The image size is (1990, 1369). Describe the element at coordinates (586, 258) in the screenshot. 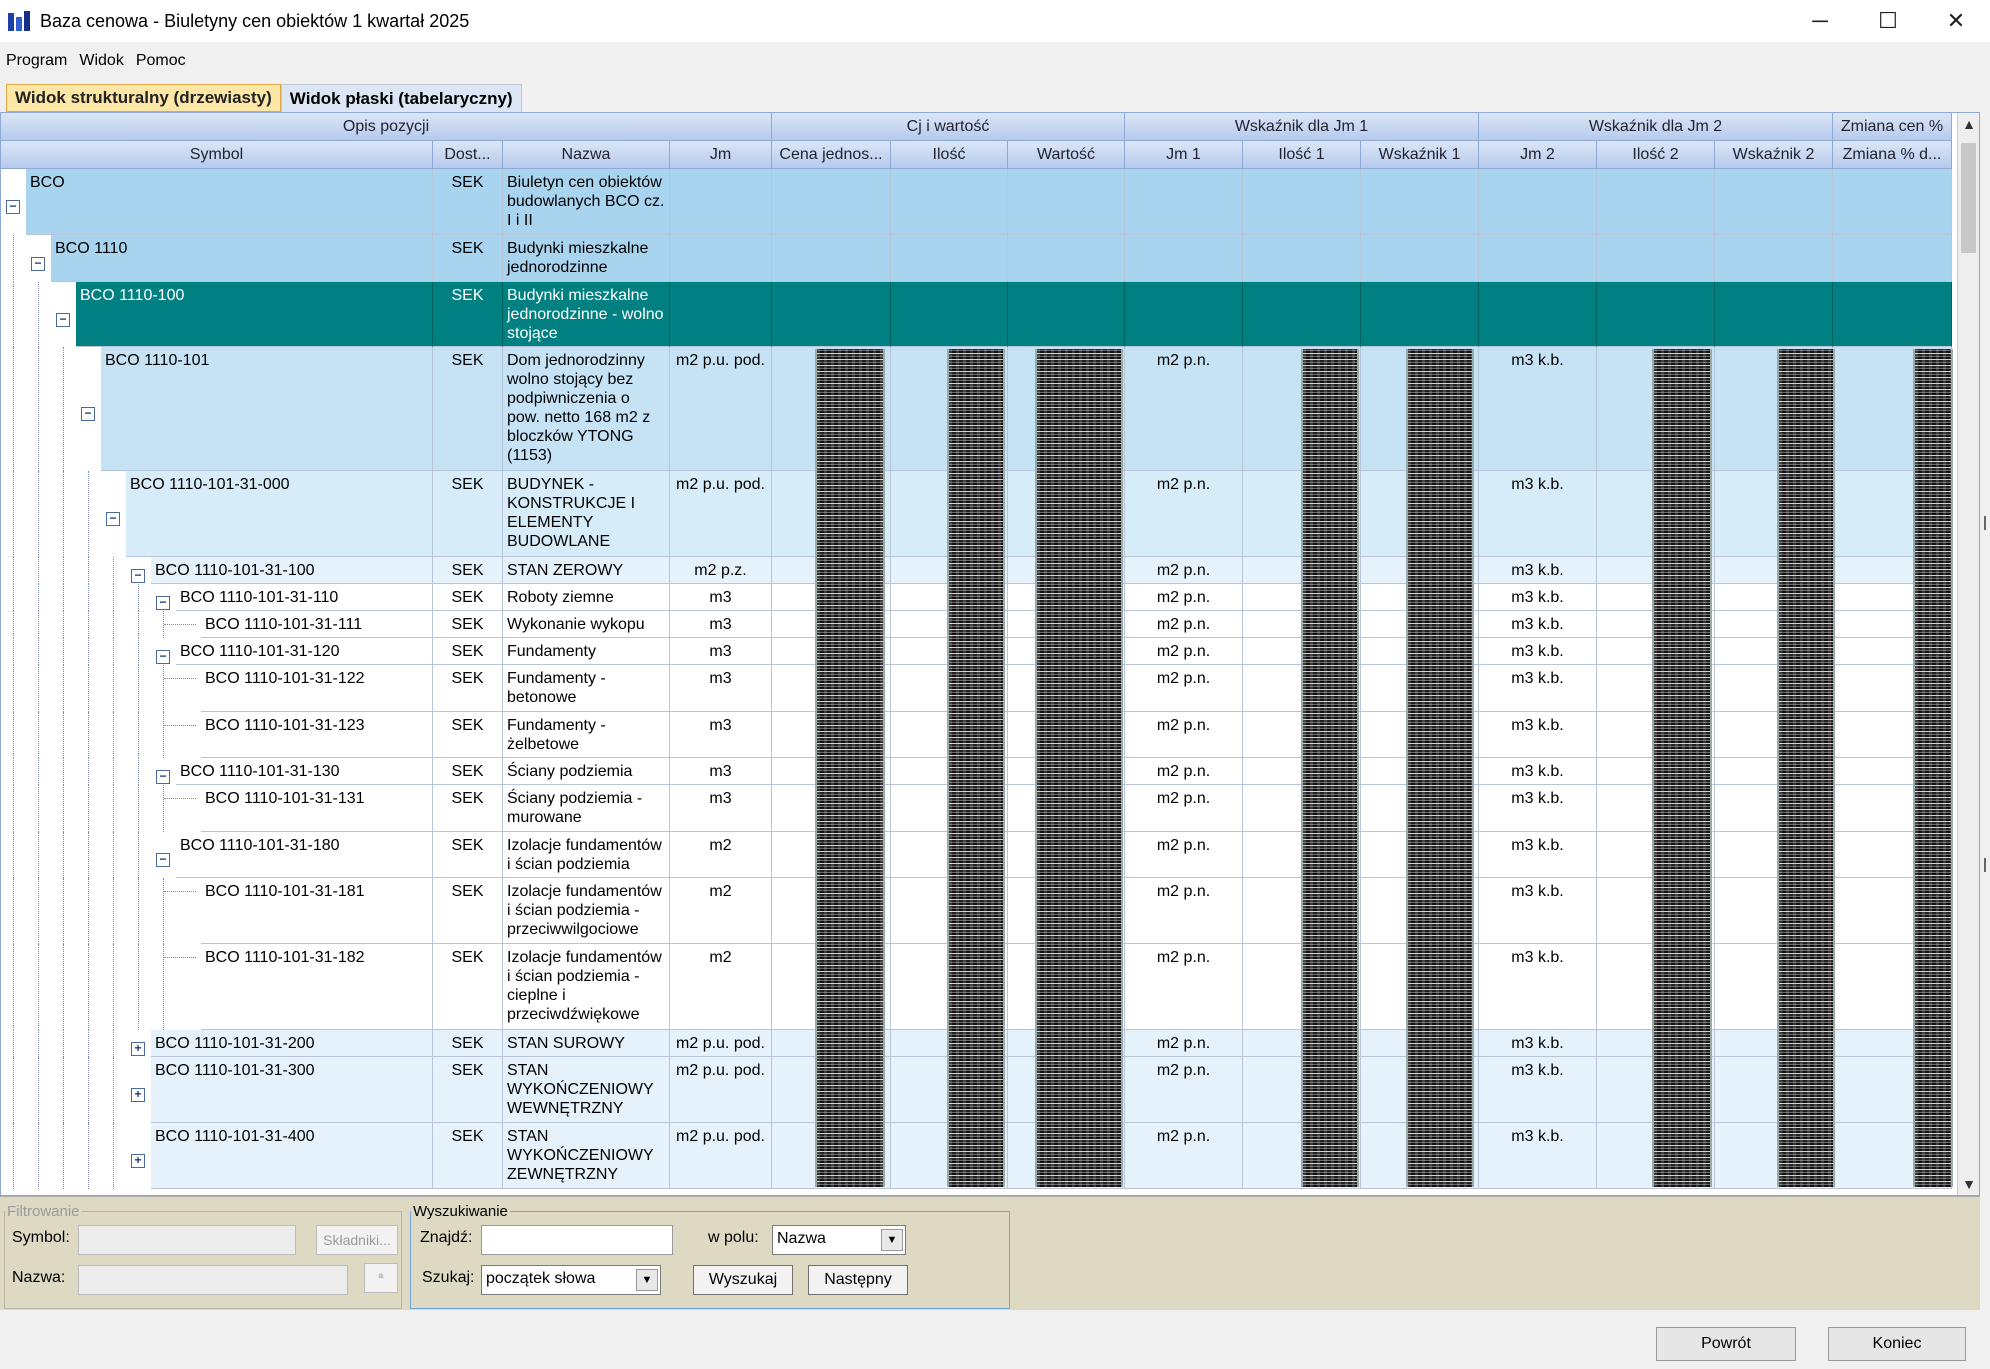

I see `name-cell: Budynki mieszkalne jednorodzinne` at that location.